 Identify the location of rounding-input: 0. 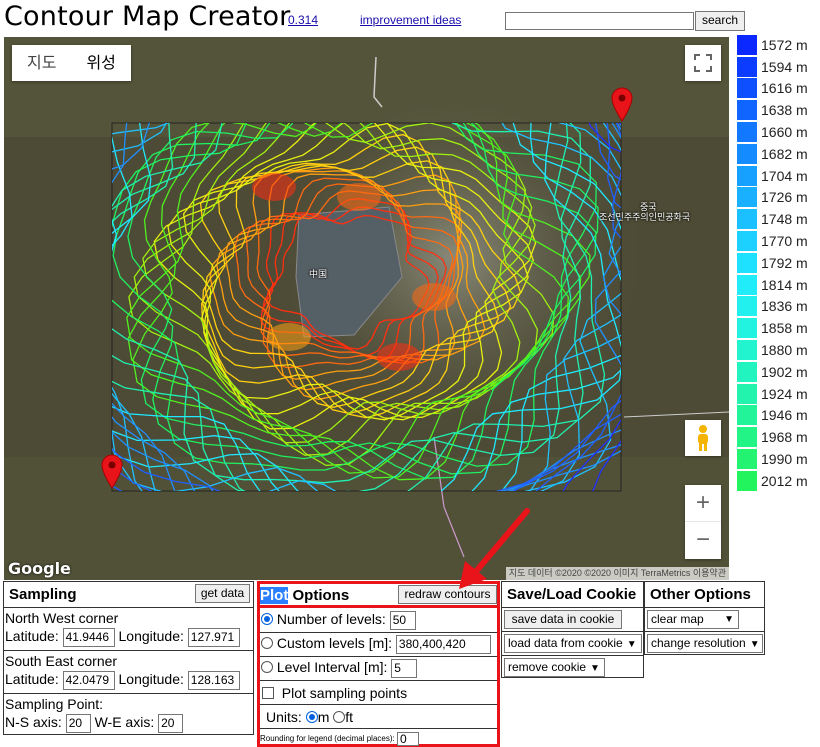
(407, 739).